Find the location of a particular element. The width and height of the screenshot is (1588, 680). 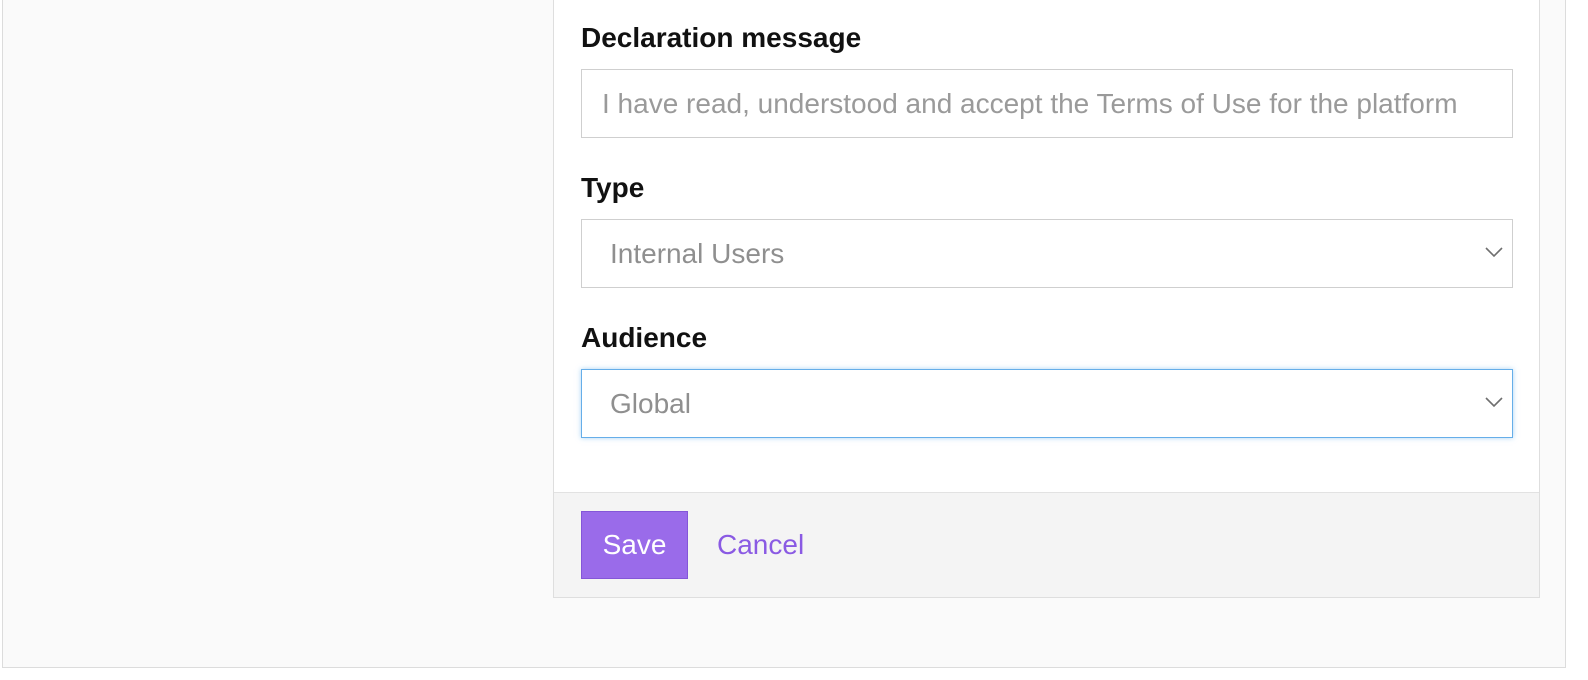

save-button: Save is located at coordinates (634, 545).